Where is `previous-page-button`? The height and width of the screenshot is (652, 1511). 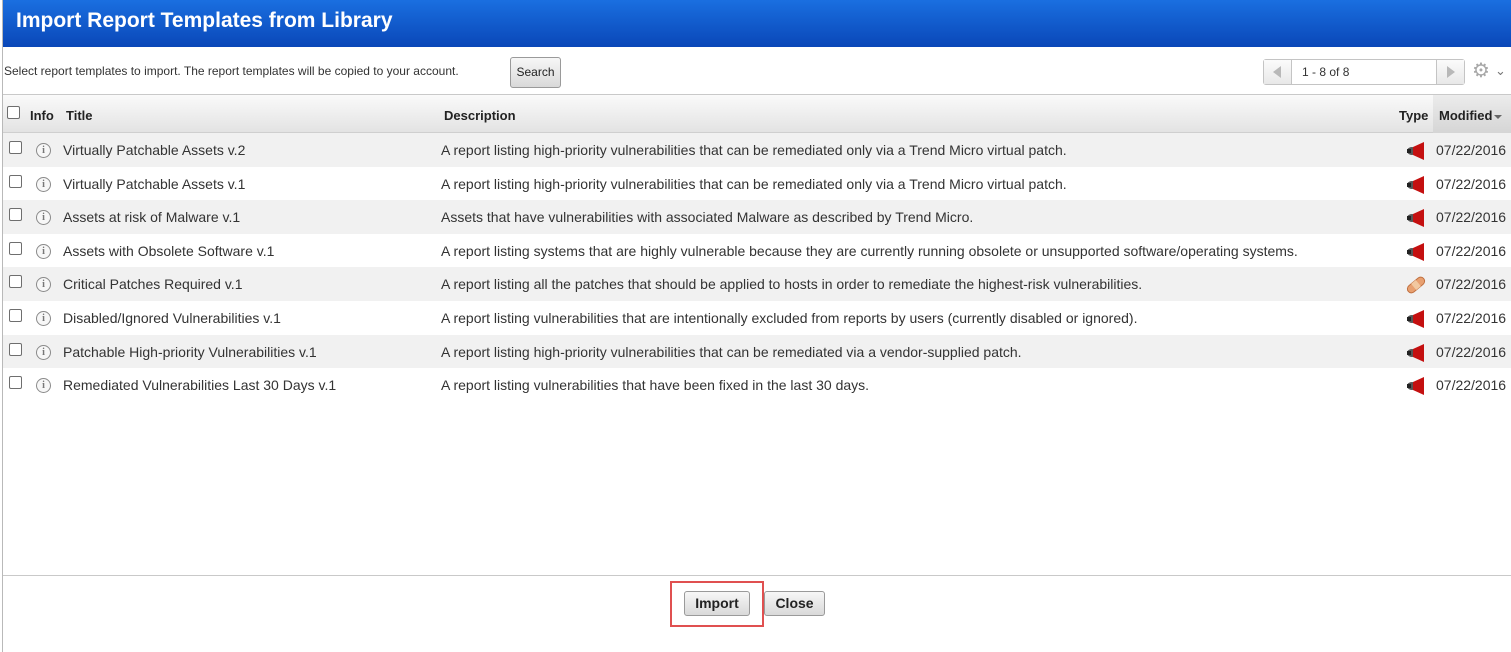
previous-page-button is located at coordinates (1278, 72).